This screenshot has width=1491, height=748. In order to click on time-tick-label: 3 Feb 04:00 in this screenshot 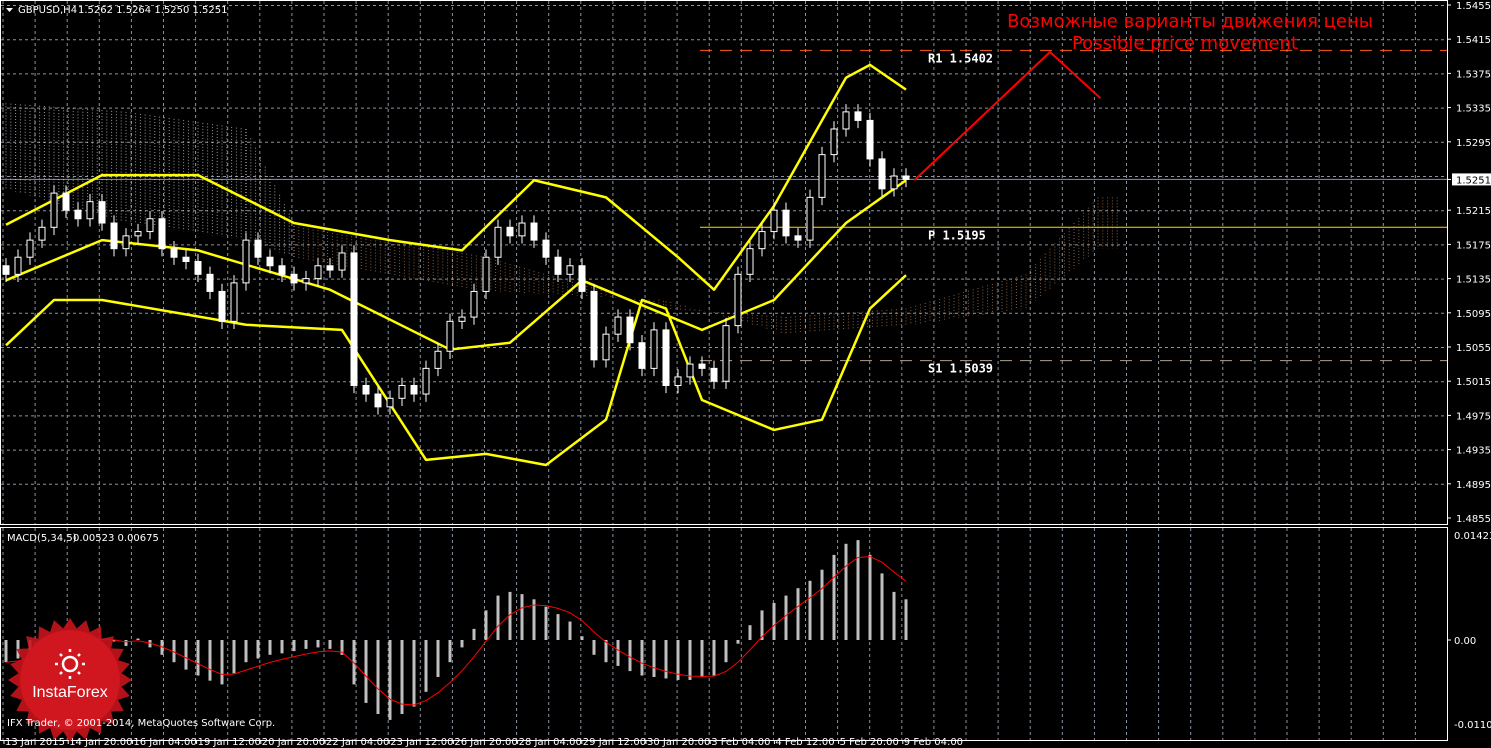, I will do `click(740, 742)`.